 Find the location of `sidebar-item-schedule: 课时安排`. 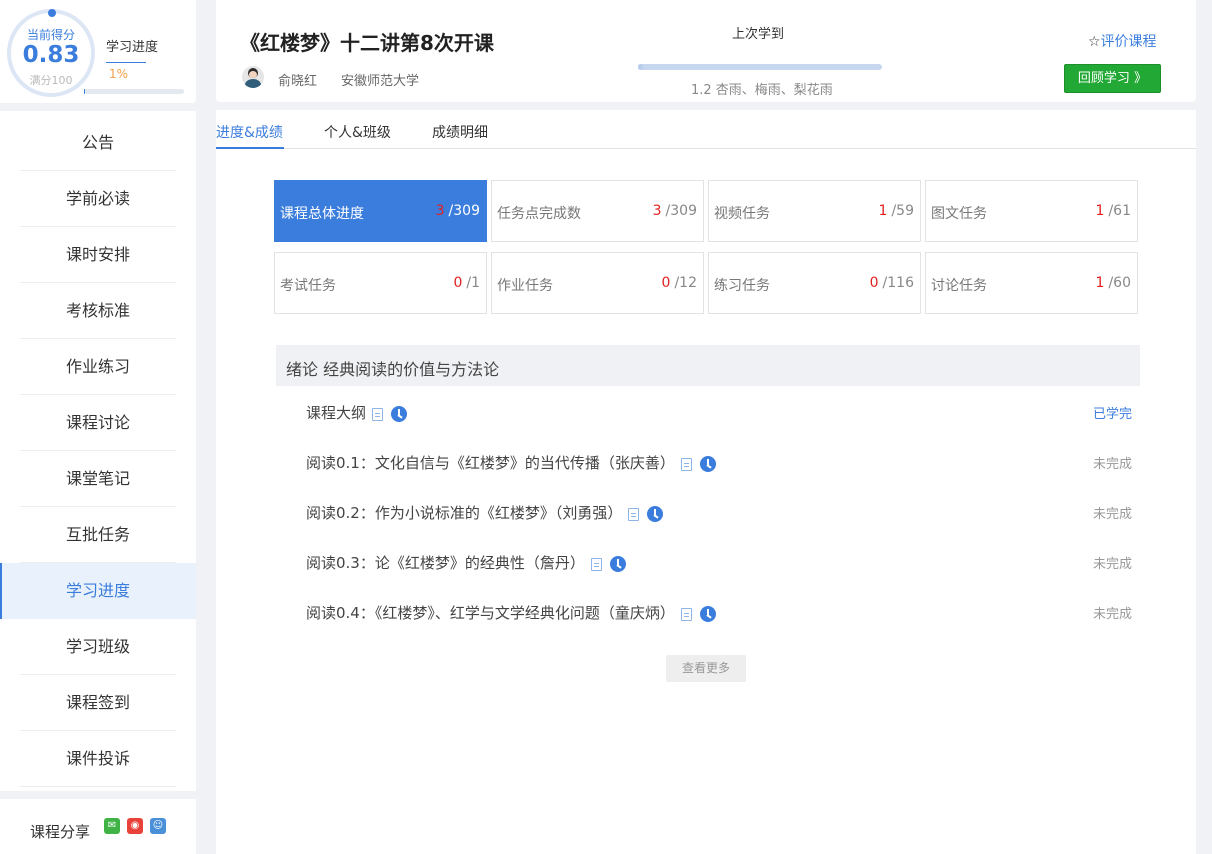

sidebar-item-schedule: 课时安排 is located at coordinates (98, 255).